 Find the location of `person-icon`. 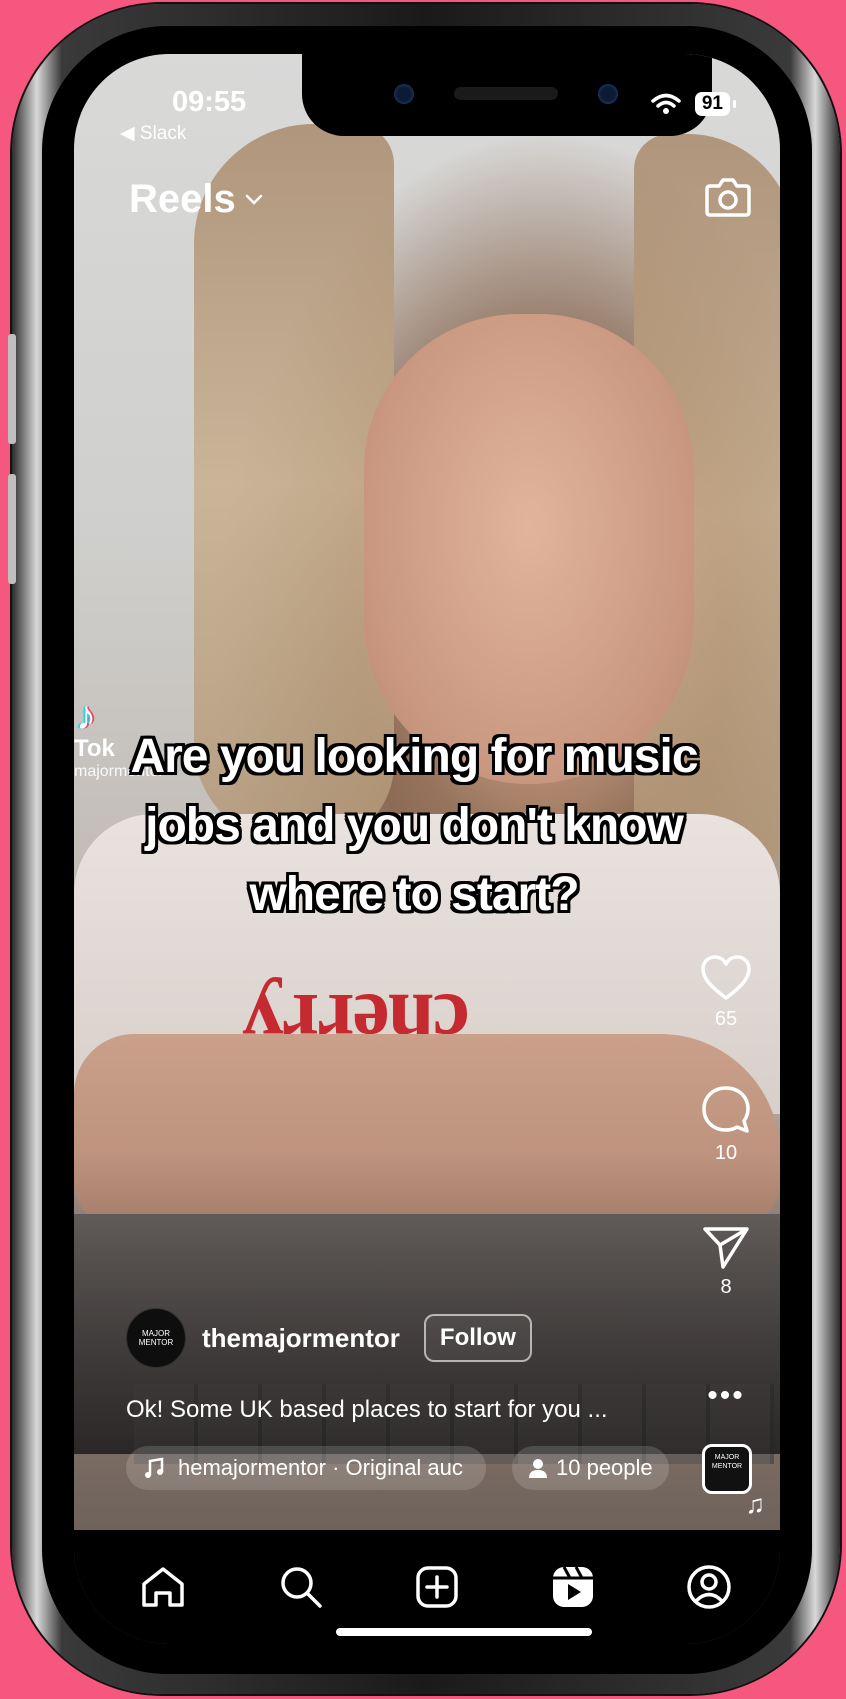

person-icon is located at coordinates (538, 1468).